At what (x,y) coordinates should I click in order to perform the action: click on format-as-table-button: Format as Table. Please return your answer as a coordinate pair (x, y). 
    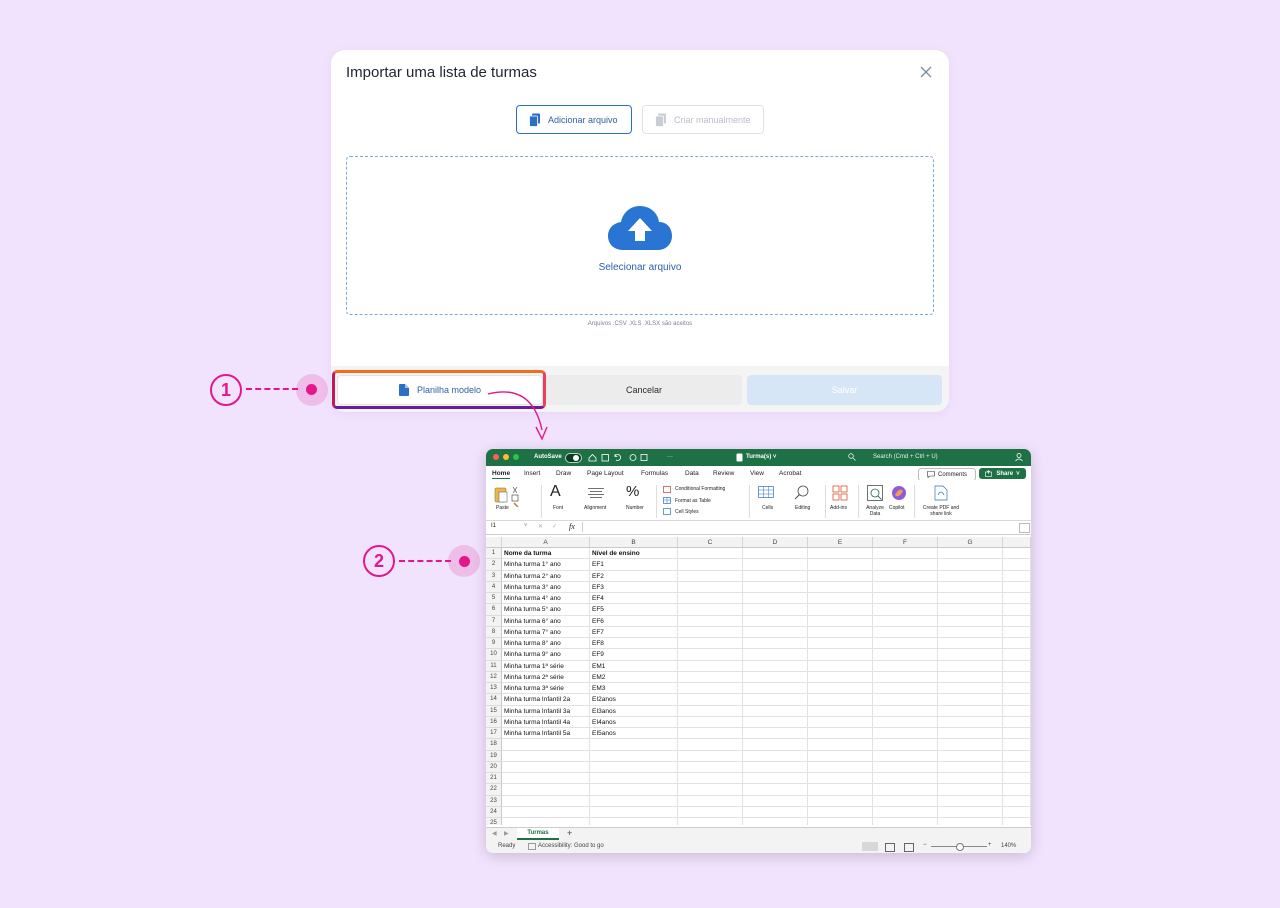
    Looking at the image, I should click on (693, 501).